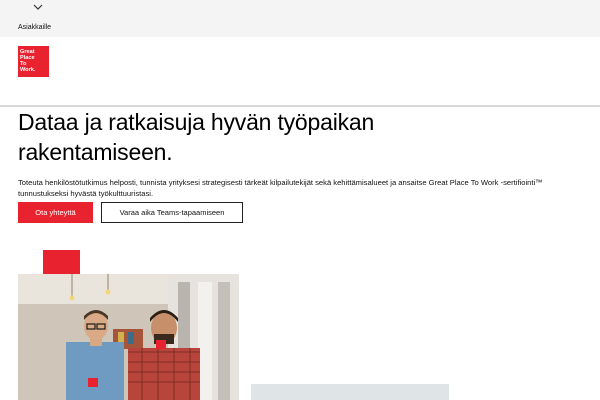  I want to click on decorative-gray-block, so click(350, 392).